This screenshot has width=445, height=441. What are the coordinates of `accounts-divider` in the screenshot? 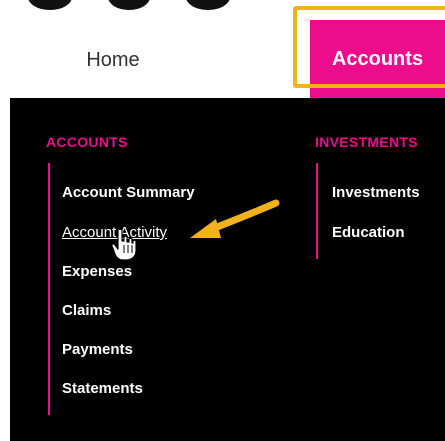 It's located at (49, 289).